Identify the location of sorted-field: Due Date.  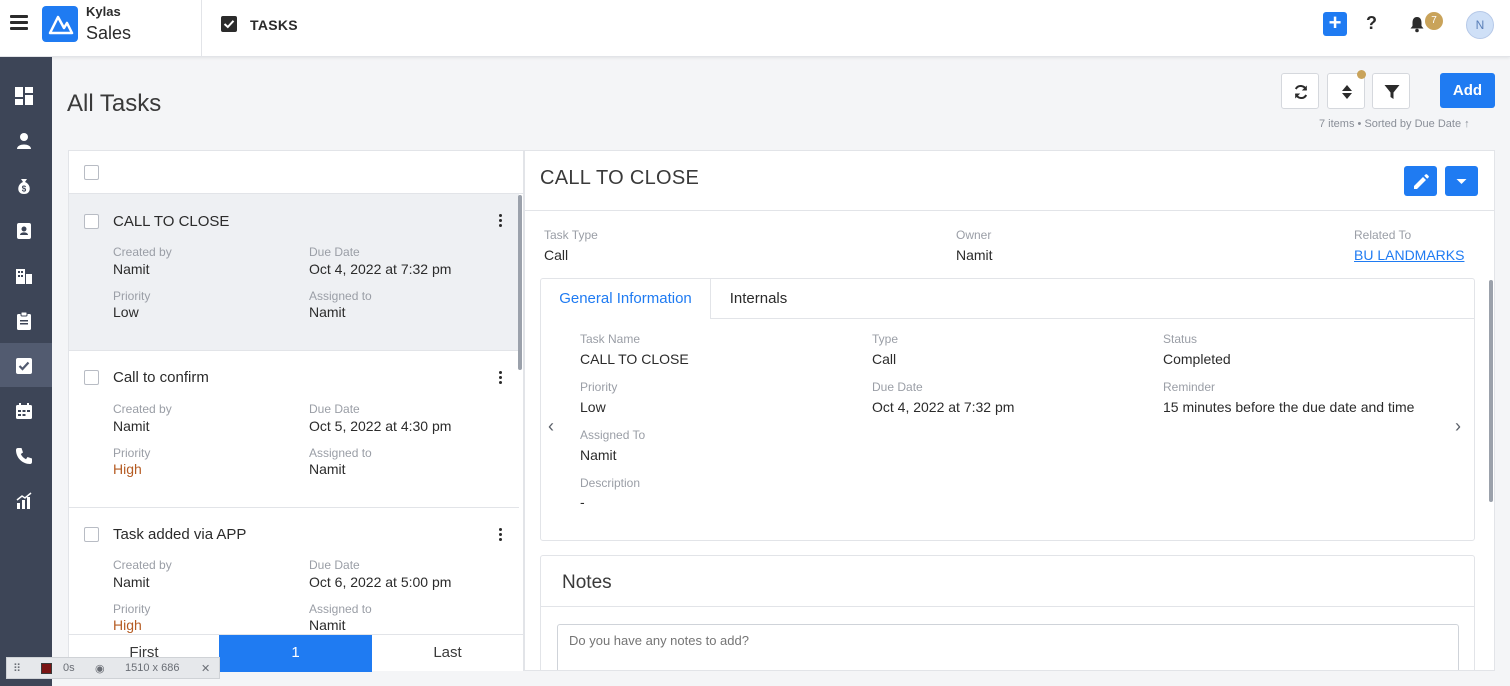
(1438, 124).